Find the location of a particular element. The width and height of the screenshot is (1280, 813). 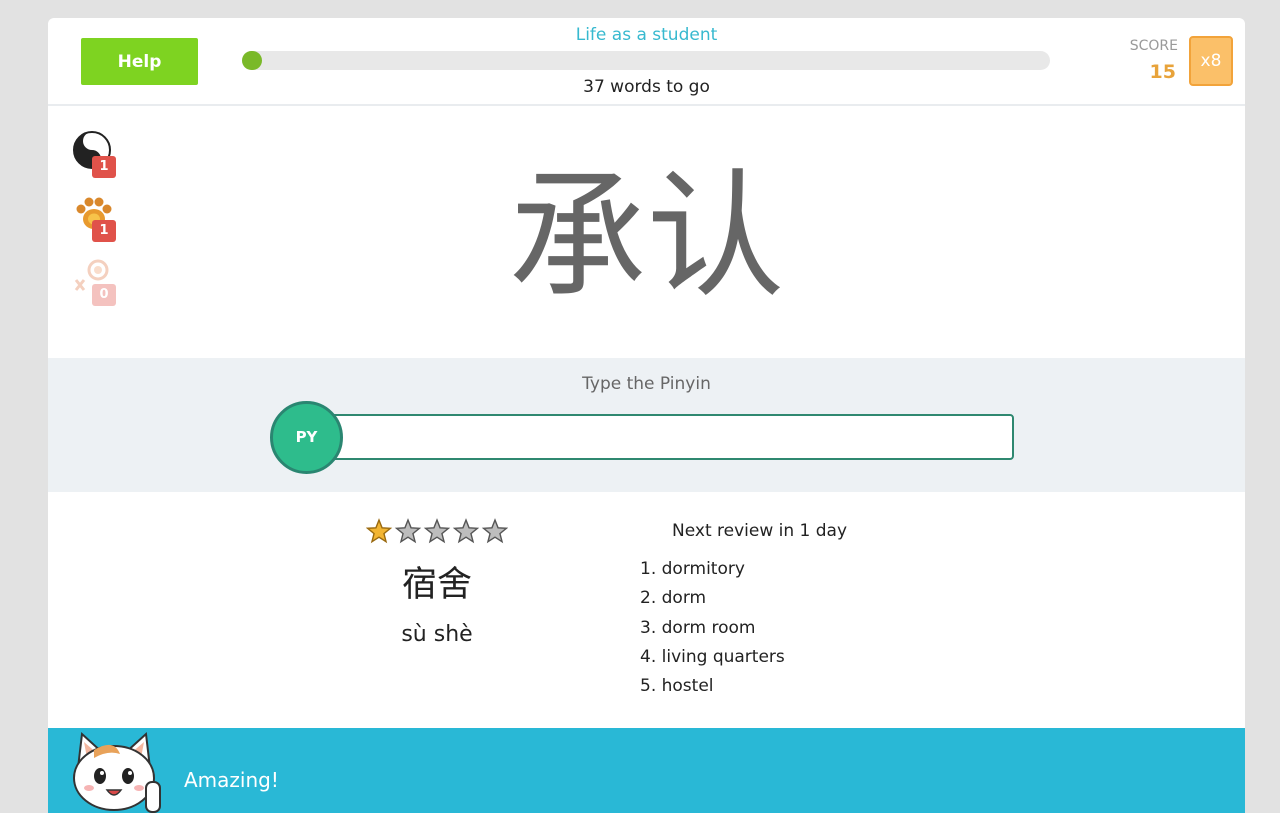

course-title: Life as a student is located at coordinates (646, 35).